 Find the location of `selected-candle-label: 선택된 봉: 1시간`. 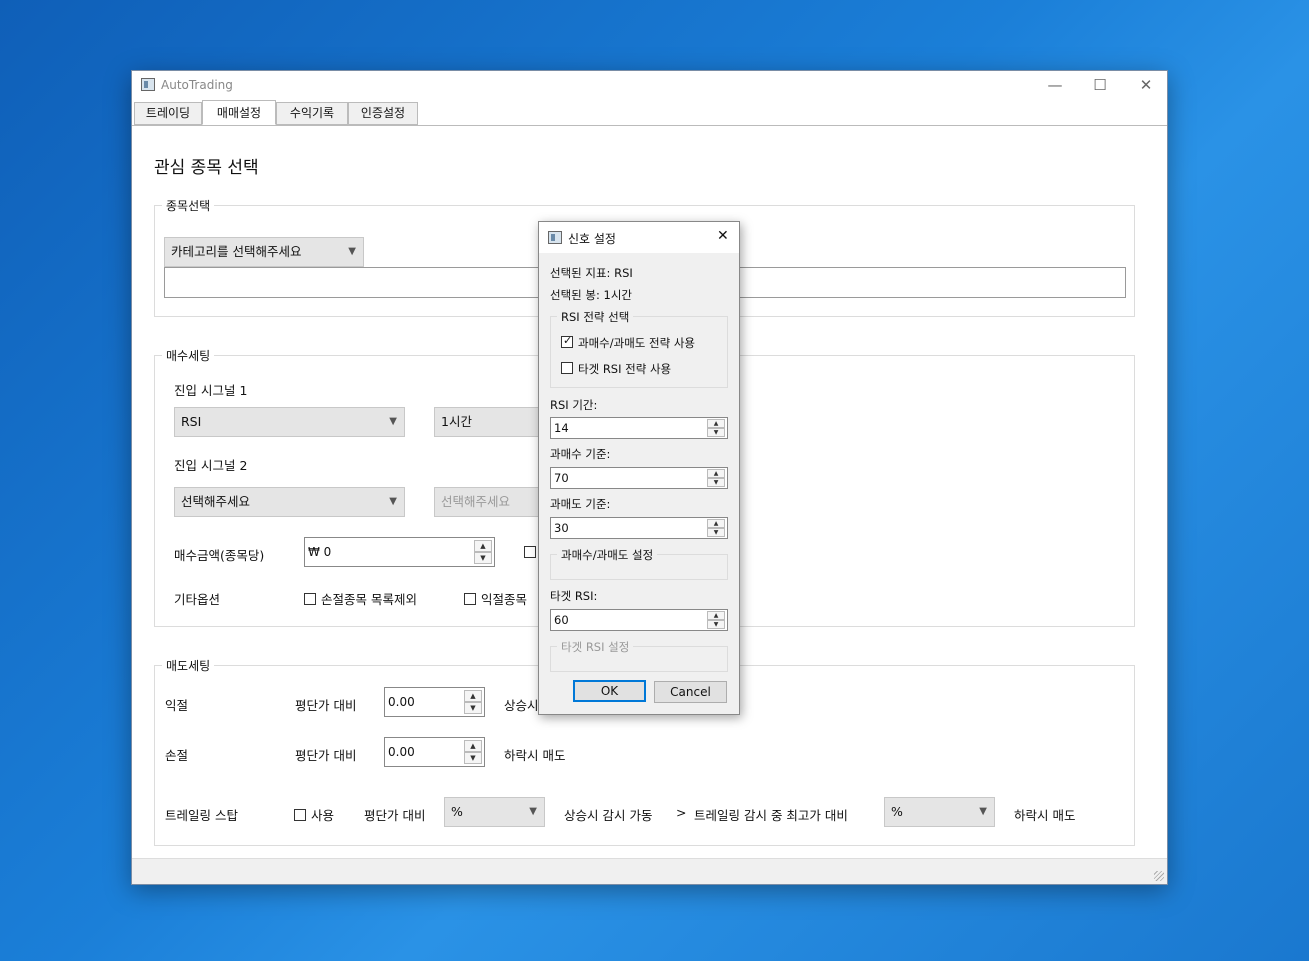

selected-candle-label: 선택된 봉: 1시간 is located at coordinates (591, 295).